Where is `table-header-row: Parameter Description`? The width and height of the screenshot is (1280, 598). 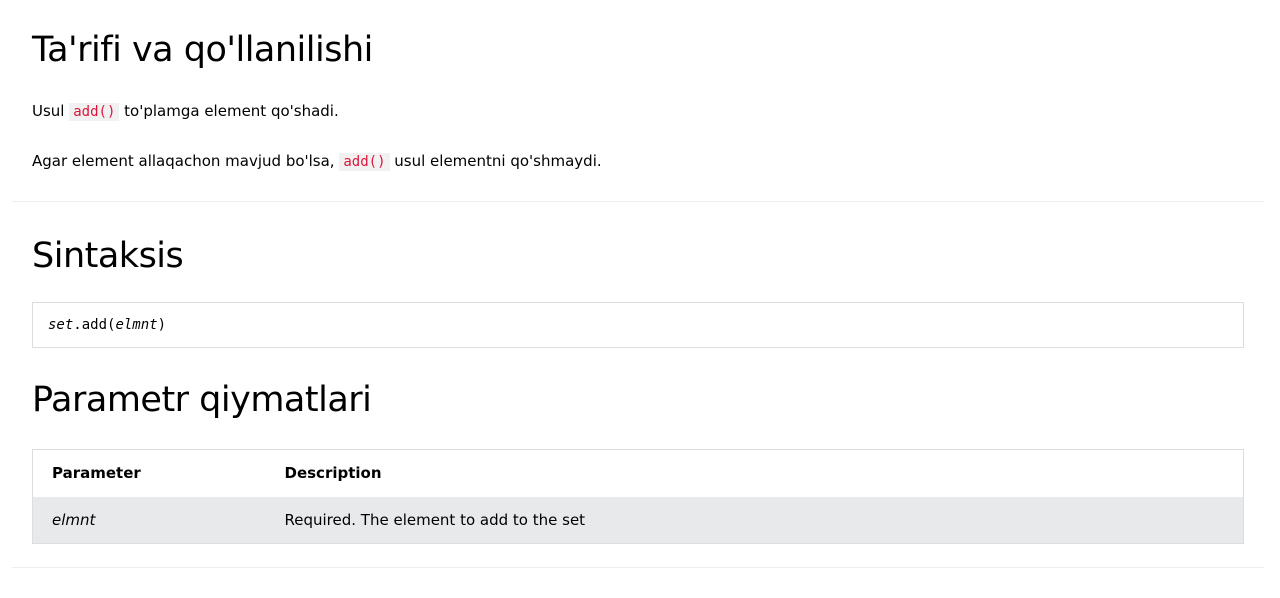 table-header-row: Parameter Description is located at coordinates (638, 473).